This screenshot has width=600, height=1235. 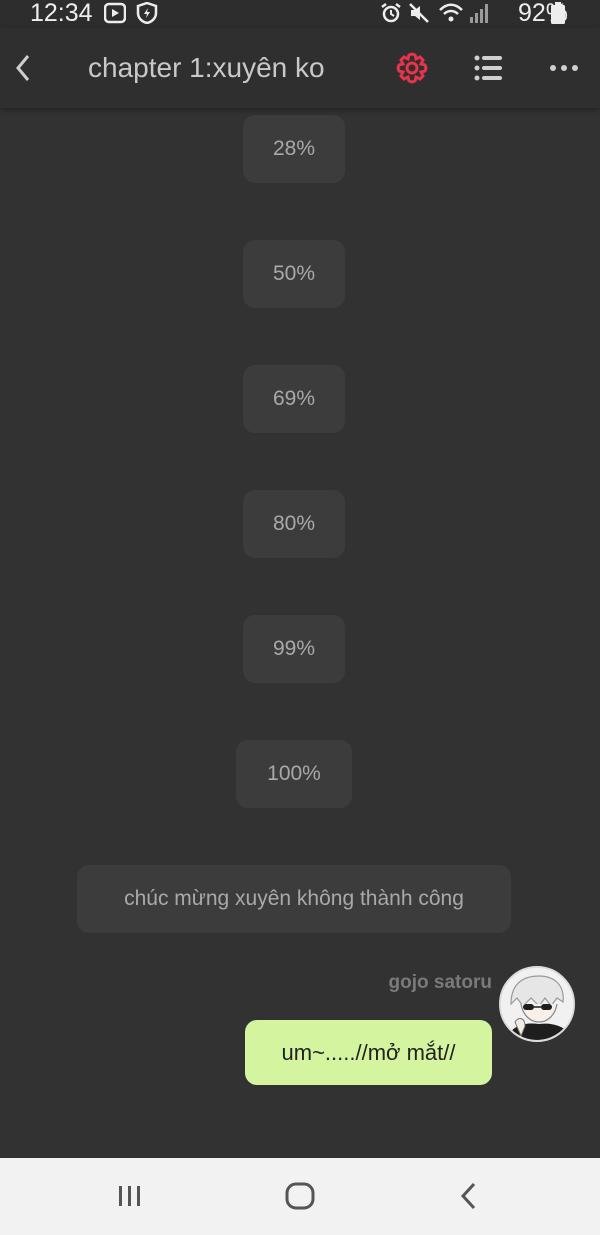 What do you see at coordinates (130, 1196) in the screenshot?
I see `recent-apps-icon` at bounding box center [130, 1196].